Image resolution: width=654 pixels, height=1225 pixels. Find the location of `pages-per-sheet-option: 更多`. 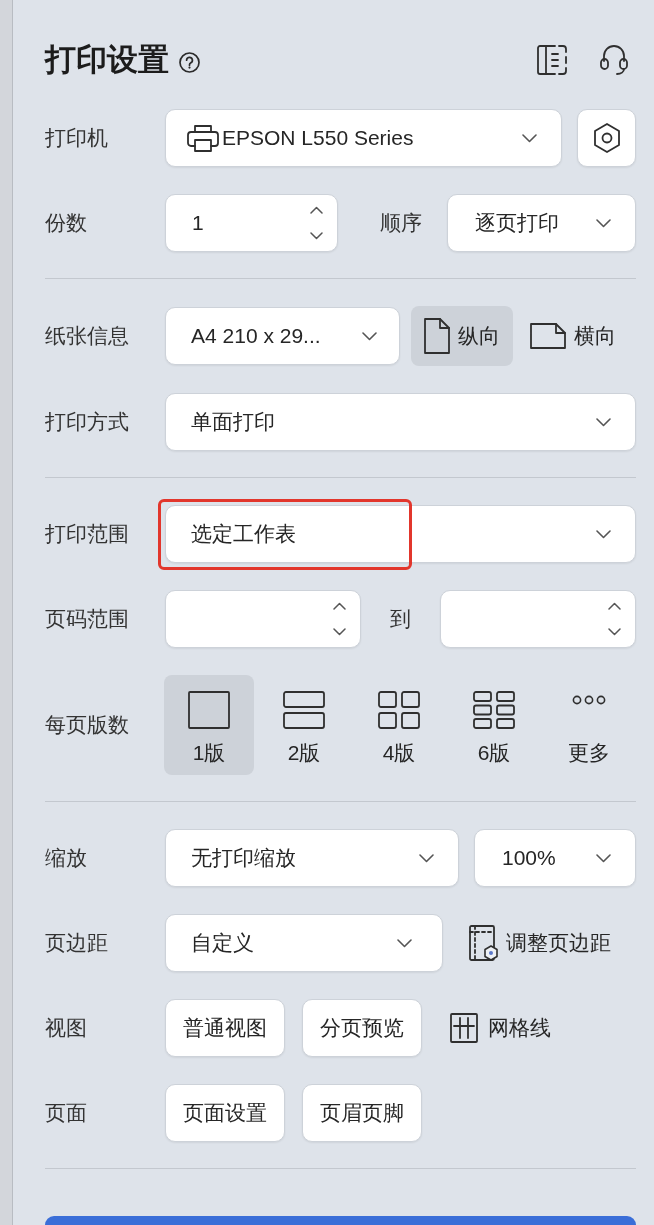

pages-per-sheet-option: 更多 is located at coordinates (589, 725).